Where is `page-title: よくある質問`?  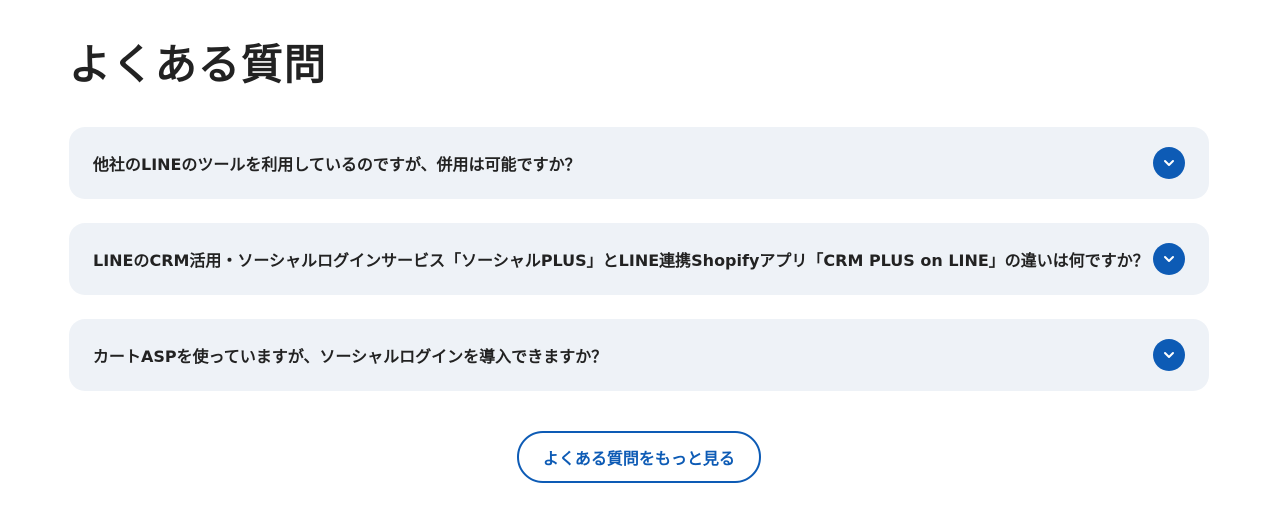 page-title: よくある質問 is located at coordinates (198, 64).